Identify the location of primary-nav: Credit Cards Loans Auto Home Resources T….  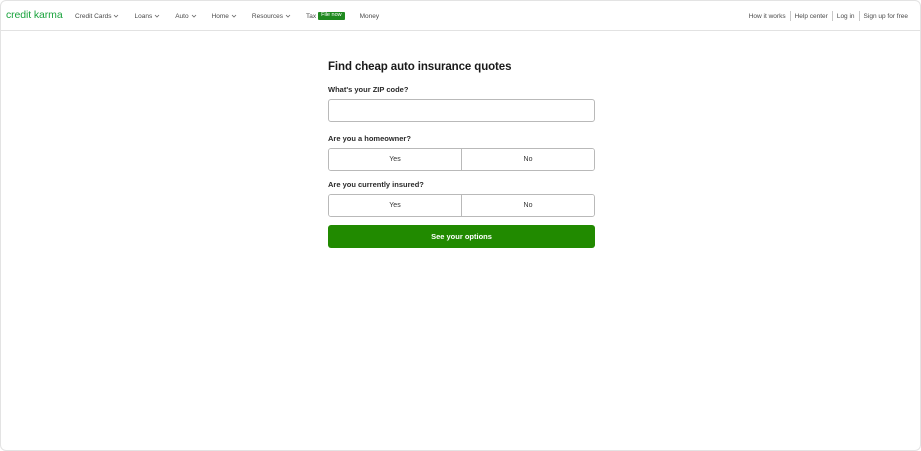
(234, 16).